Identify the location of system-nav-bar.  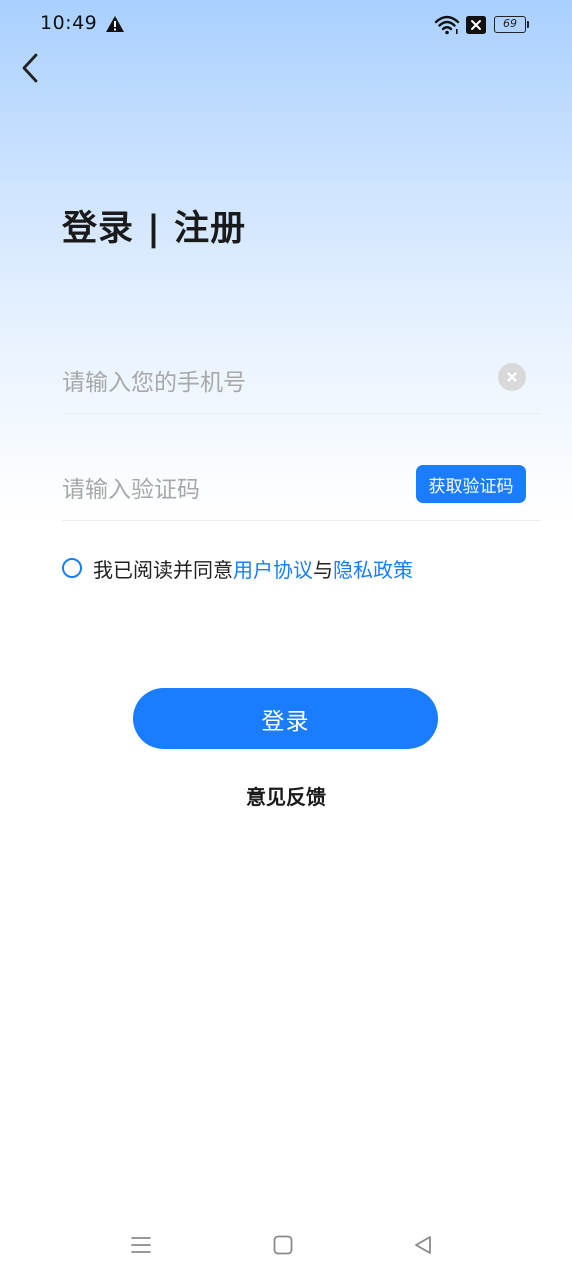
(286, 1245).